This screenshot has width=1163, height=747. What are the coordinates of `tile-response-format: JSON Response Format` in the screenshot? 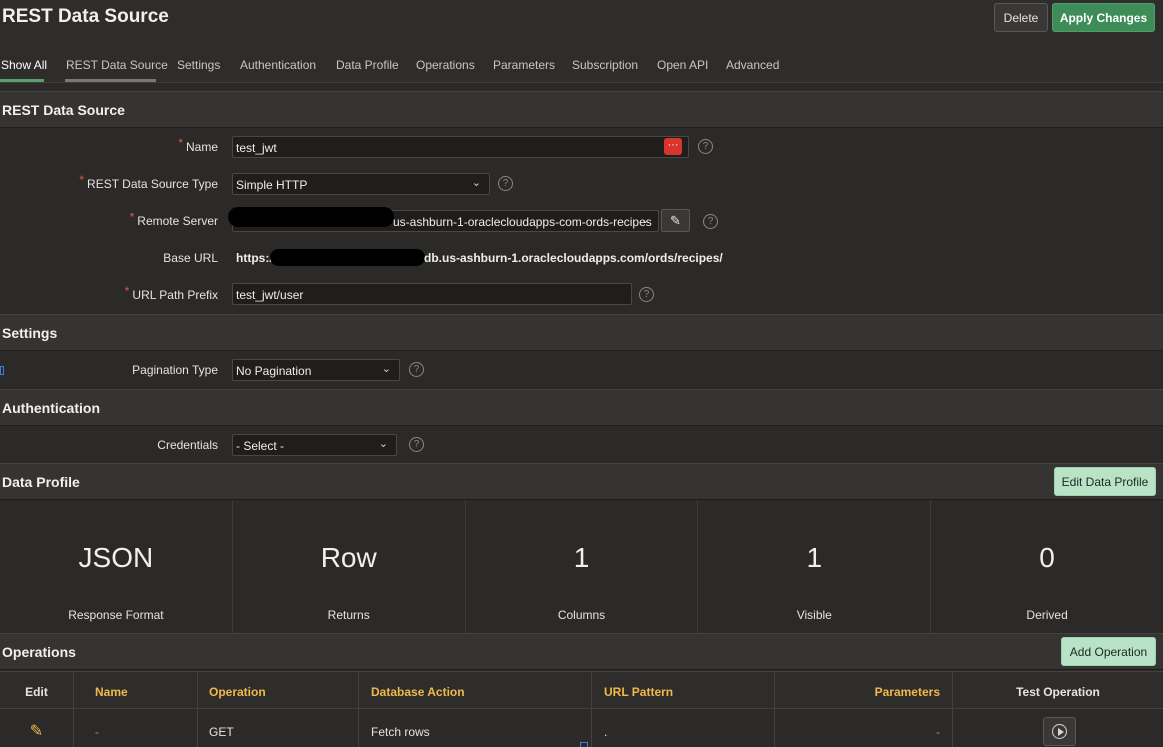 It's located at (116, 566).